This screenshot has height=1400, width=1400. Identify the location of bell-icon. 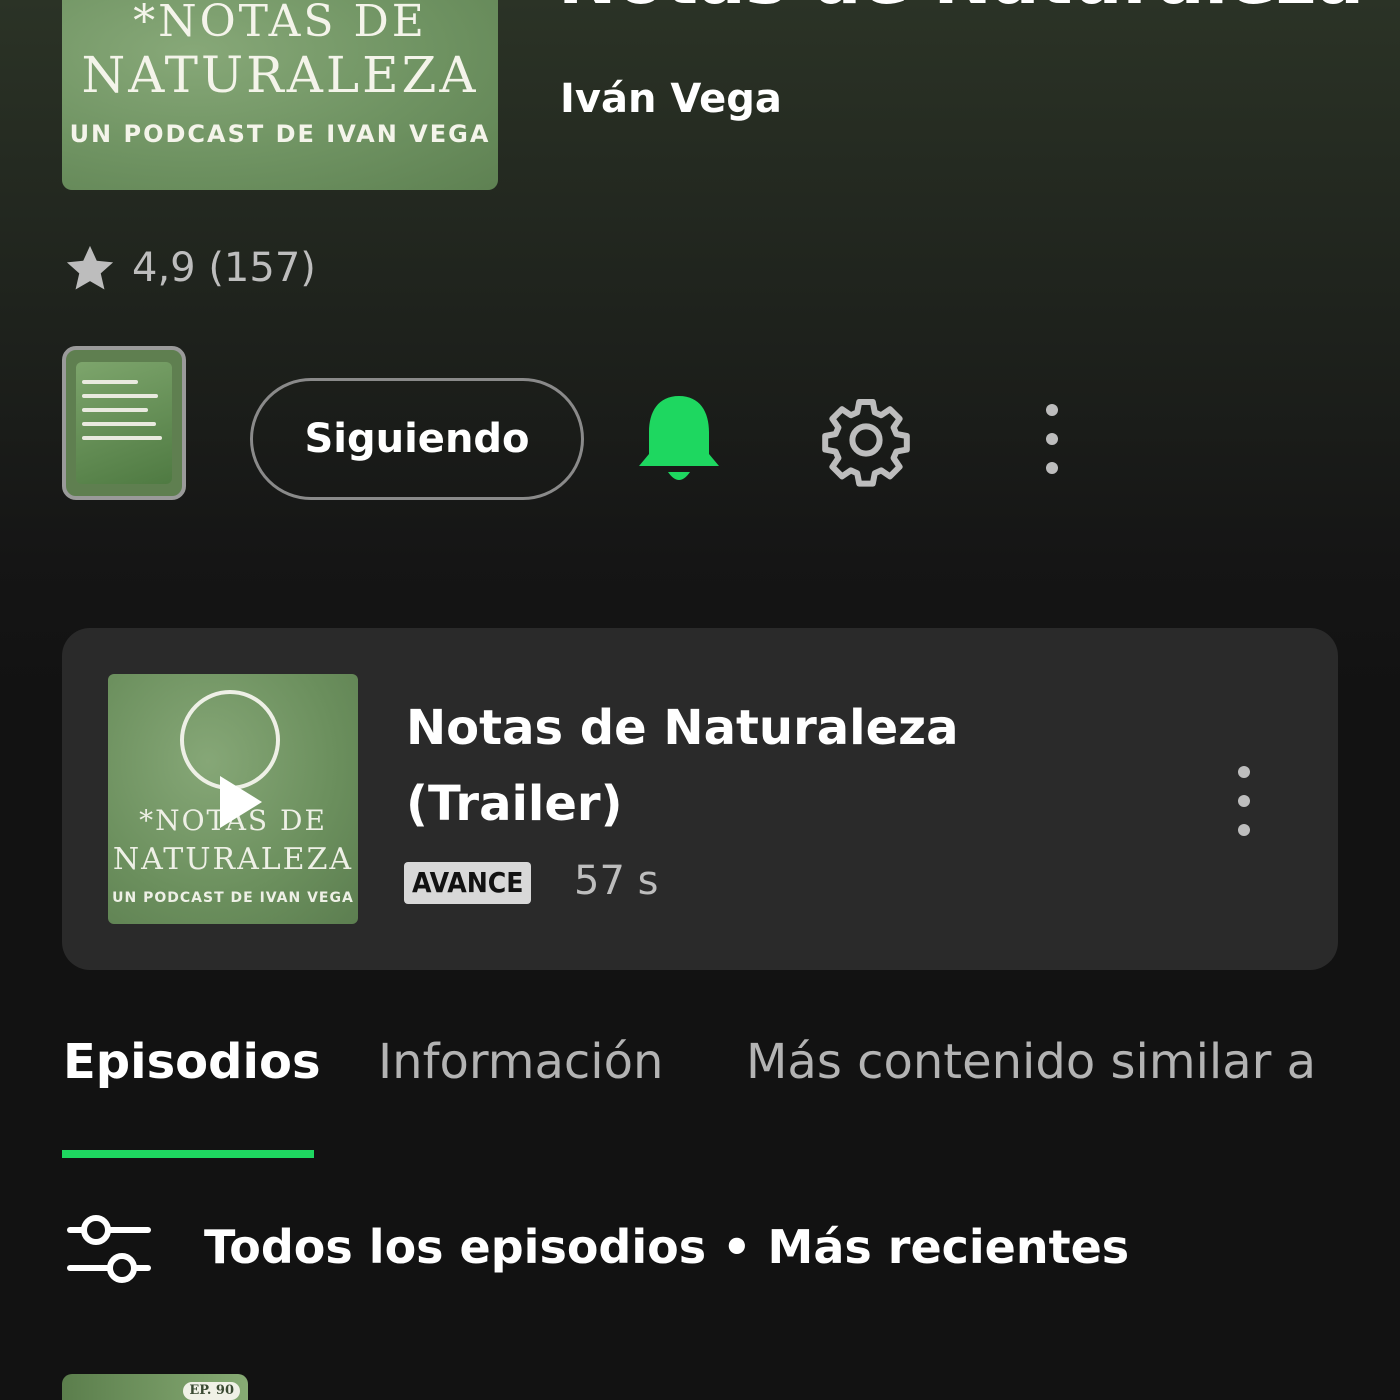
(679, 440).